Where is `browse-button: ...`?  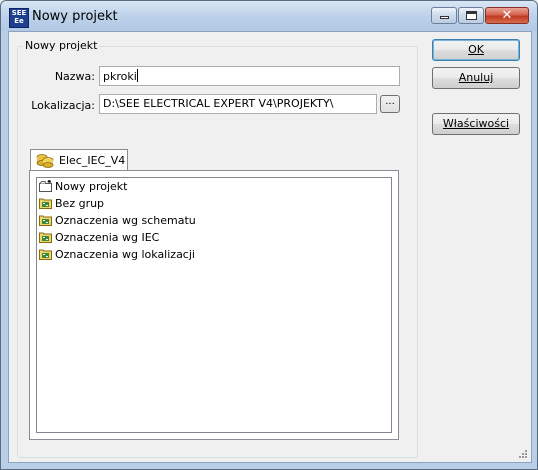 browse-button: ... is located at coordinates (390, 104).